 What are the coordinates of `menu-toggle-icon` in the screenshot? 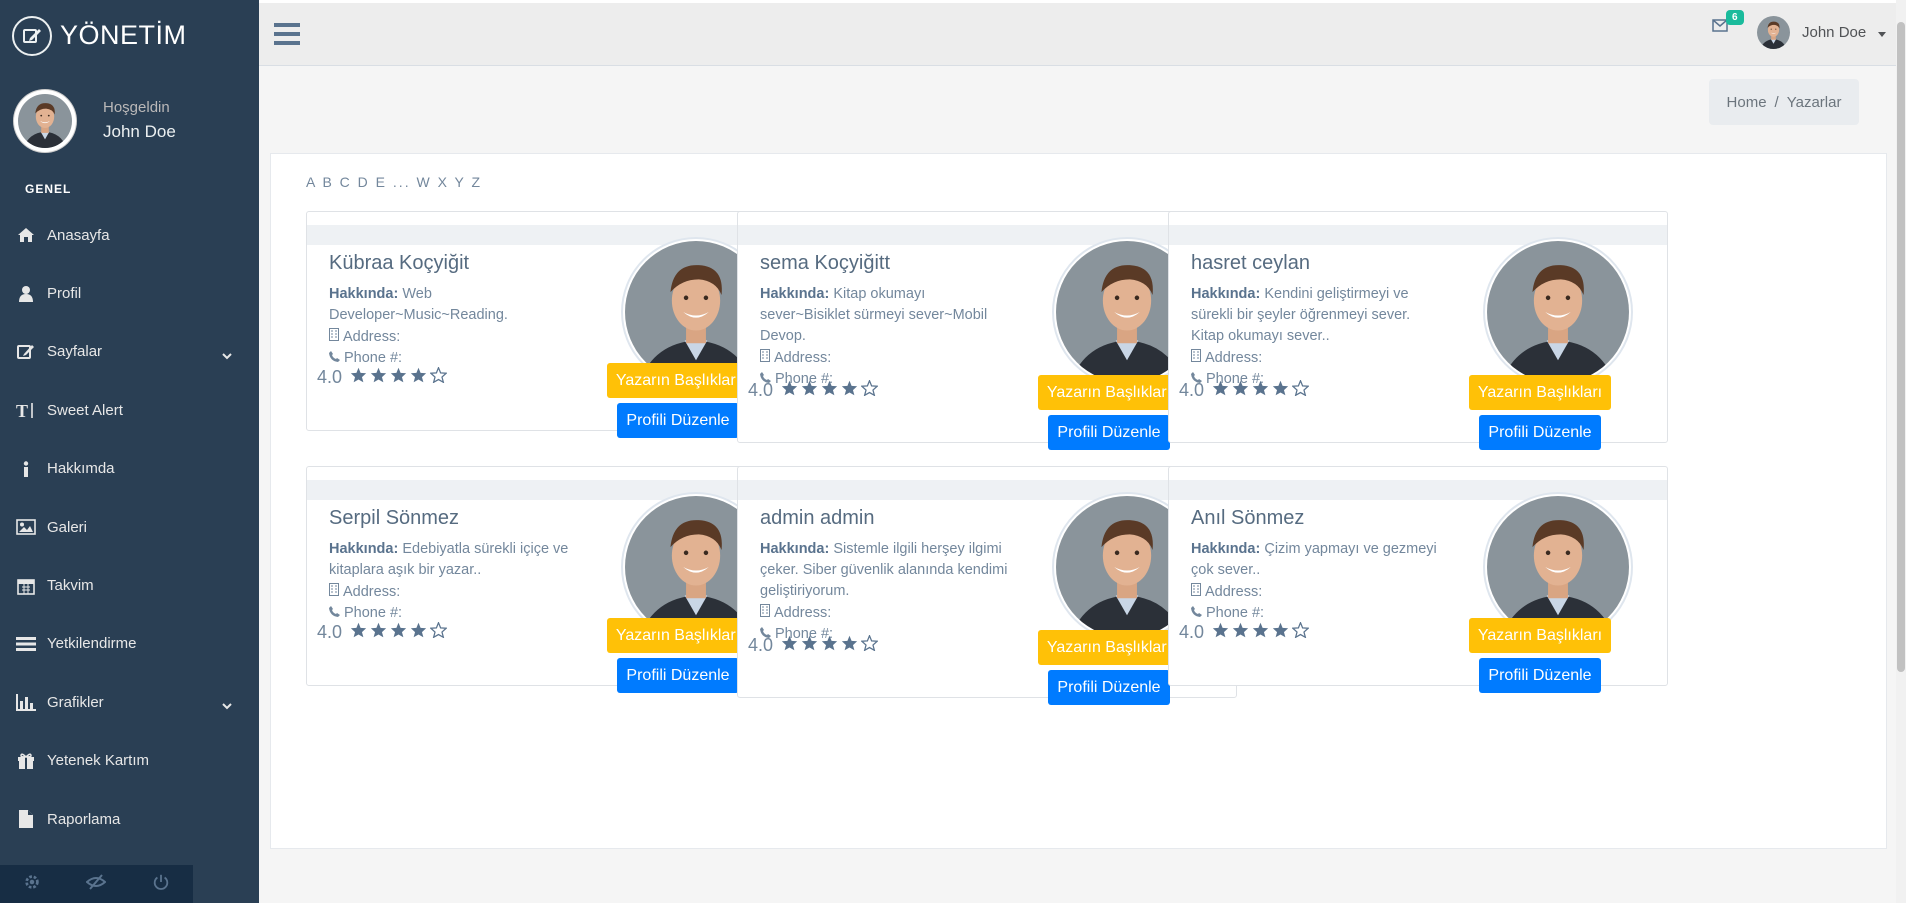 It's located at (287, 36).